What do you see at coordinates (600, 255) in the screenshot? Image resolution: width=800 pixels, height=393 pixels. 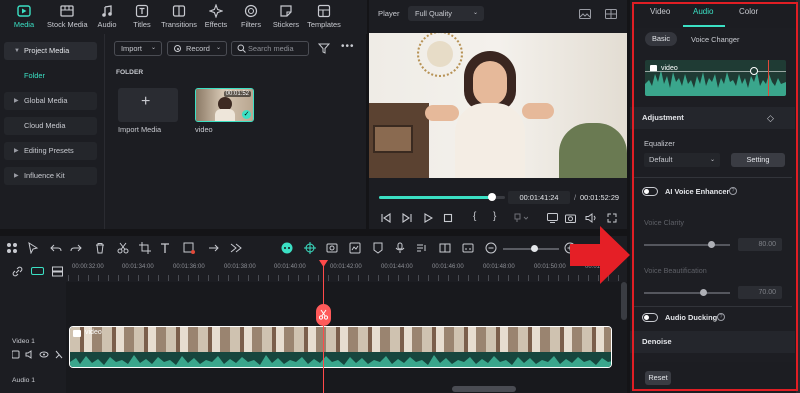 I see `red-arrow-annotation` at bounding box center [600, 255].